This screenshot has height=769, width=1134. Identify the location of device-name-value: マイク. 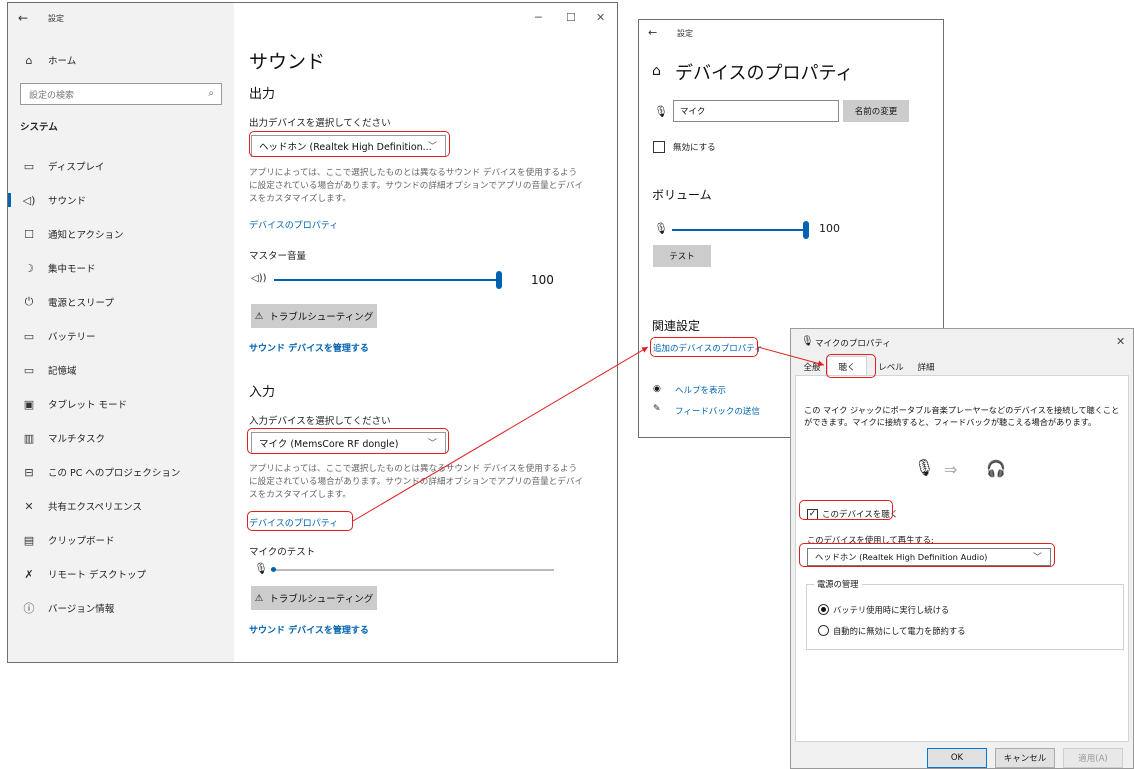
(693, 112).